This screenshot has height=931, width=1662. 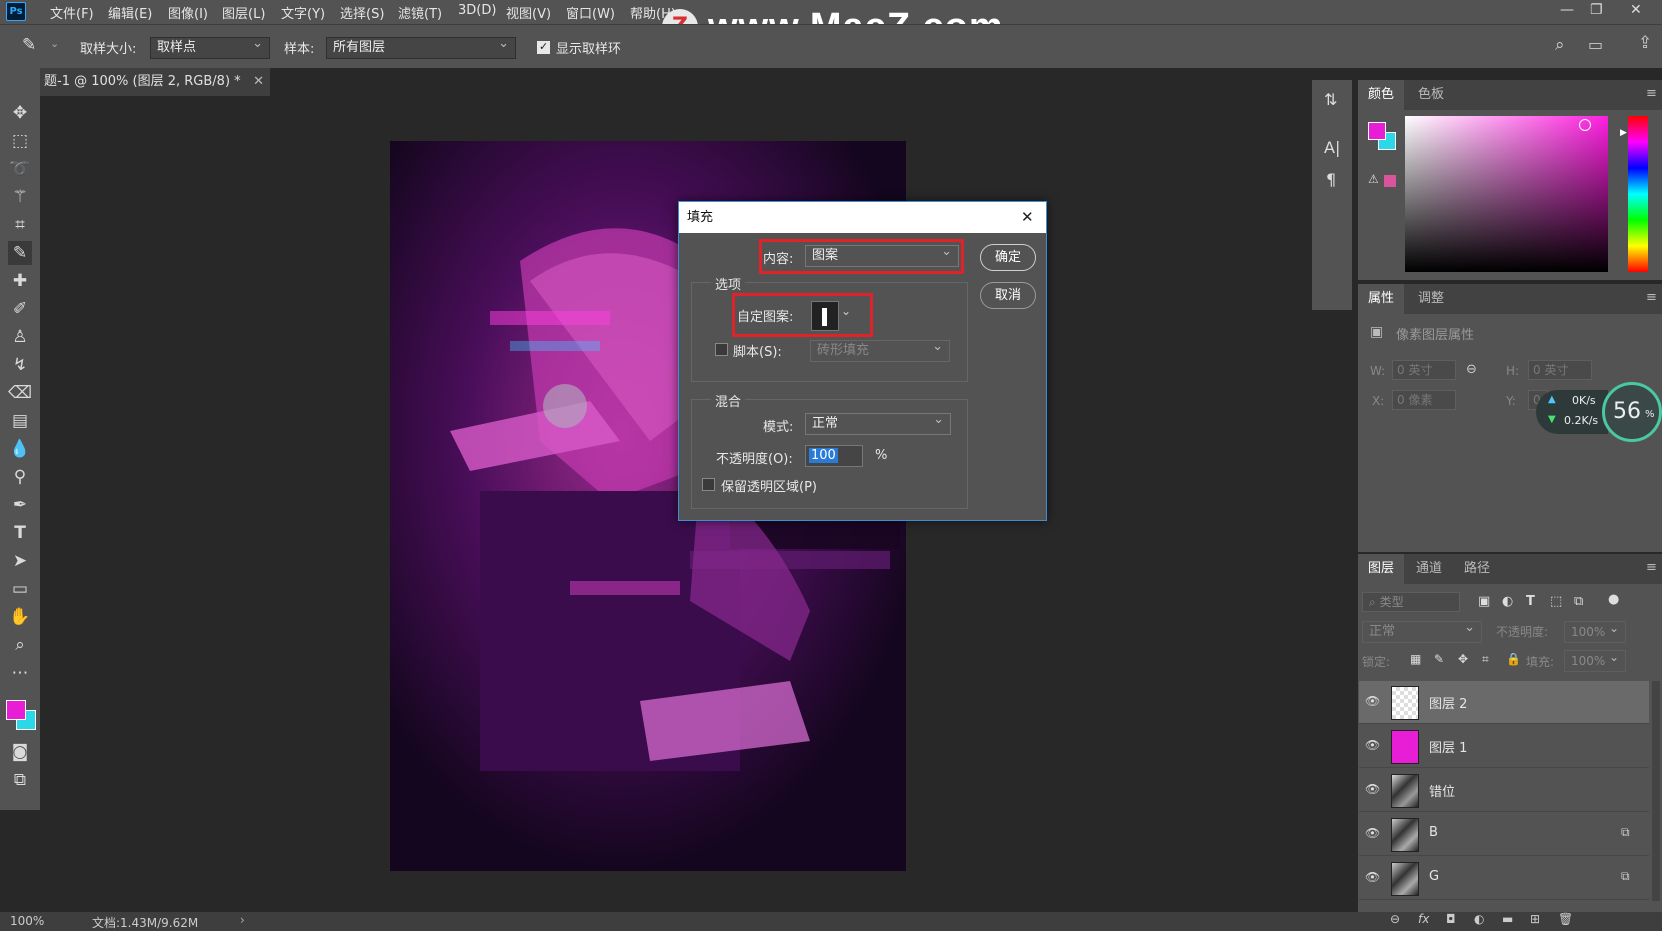 I want to click on layers-menu-icon: ≡, so click(x=1651, y=567).